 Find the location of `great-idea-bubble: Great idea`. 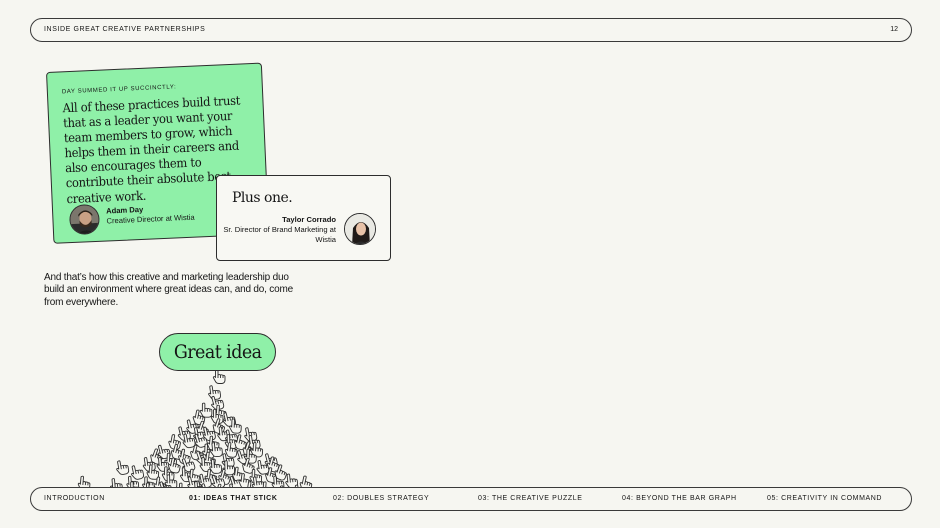

great-idea-bubble: Great idea is located at coordinates (217, 352).